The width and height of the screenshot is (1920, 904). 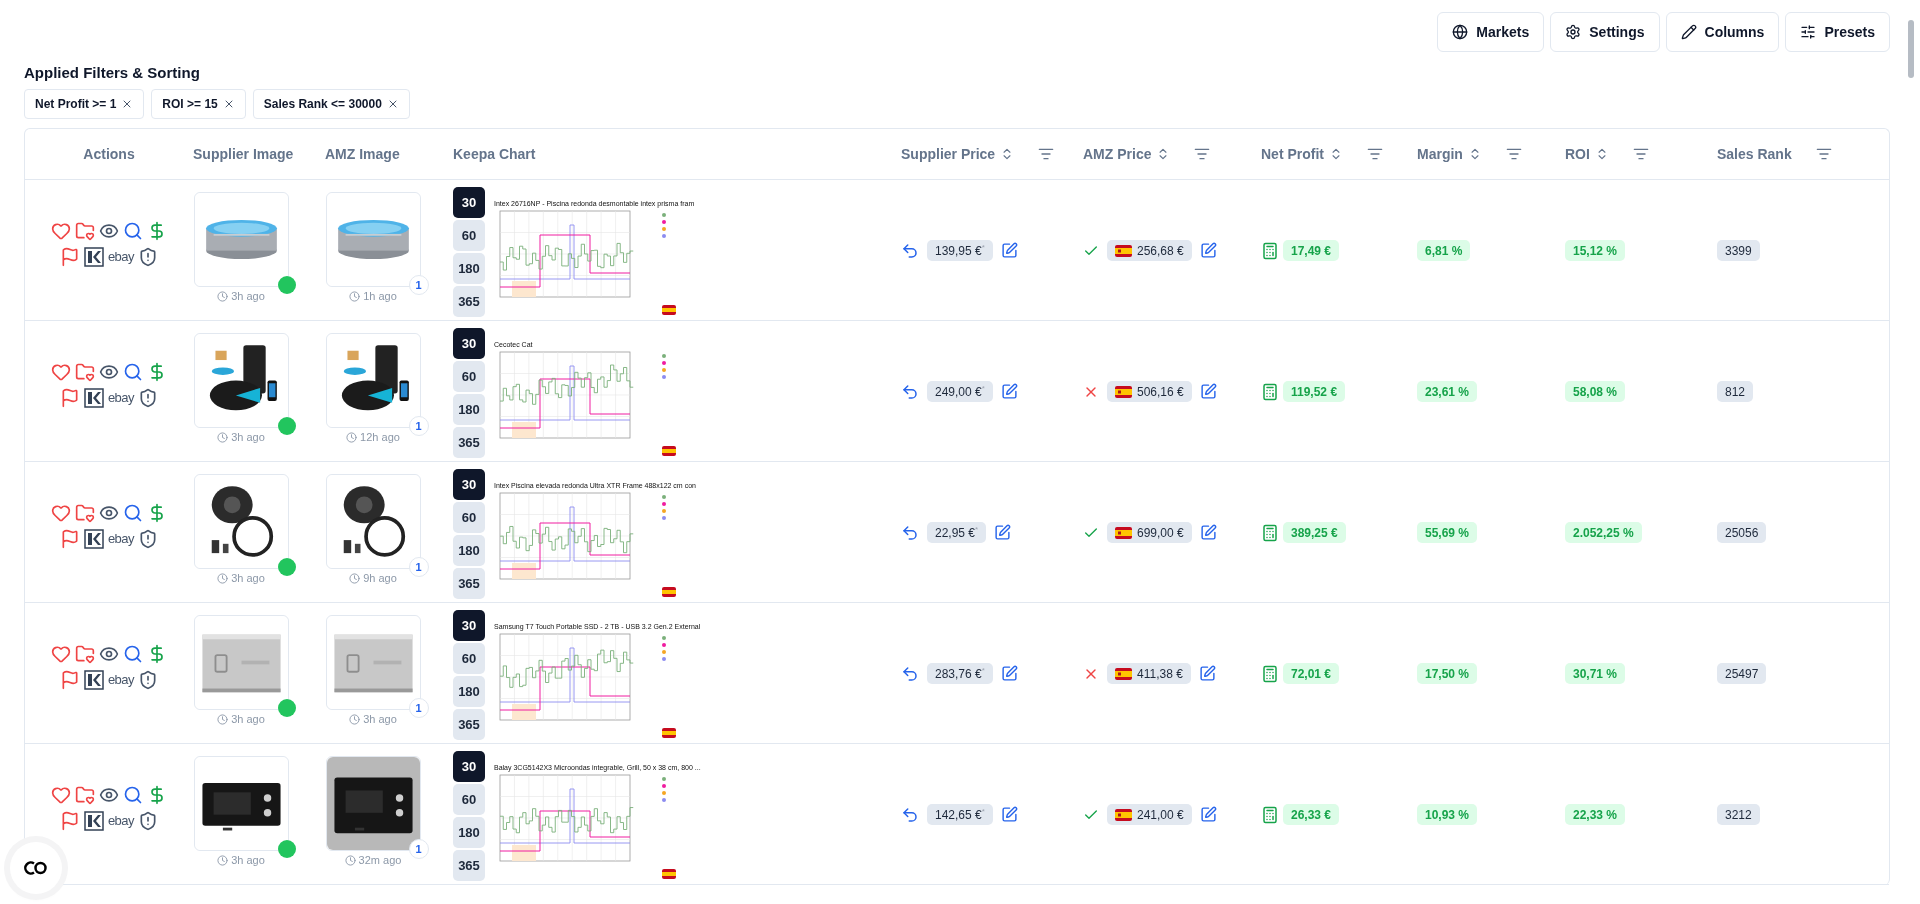 What do you see at coordinates (362, 154) in the screenshot?
I see `column-header: AMZ Image` at bounding box center [362, 154].